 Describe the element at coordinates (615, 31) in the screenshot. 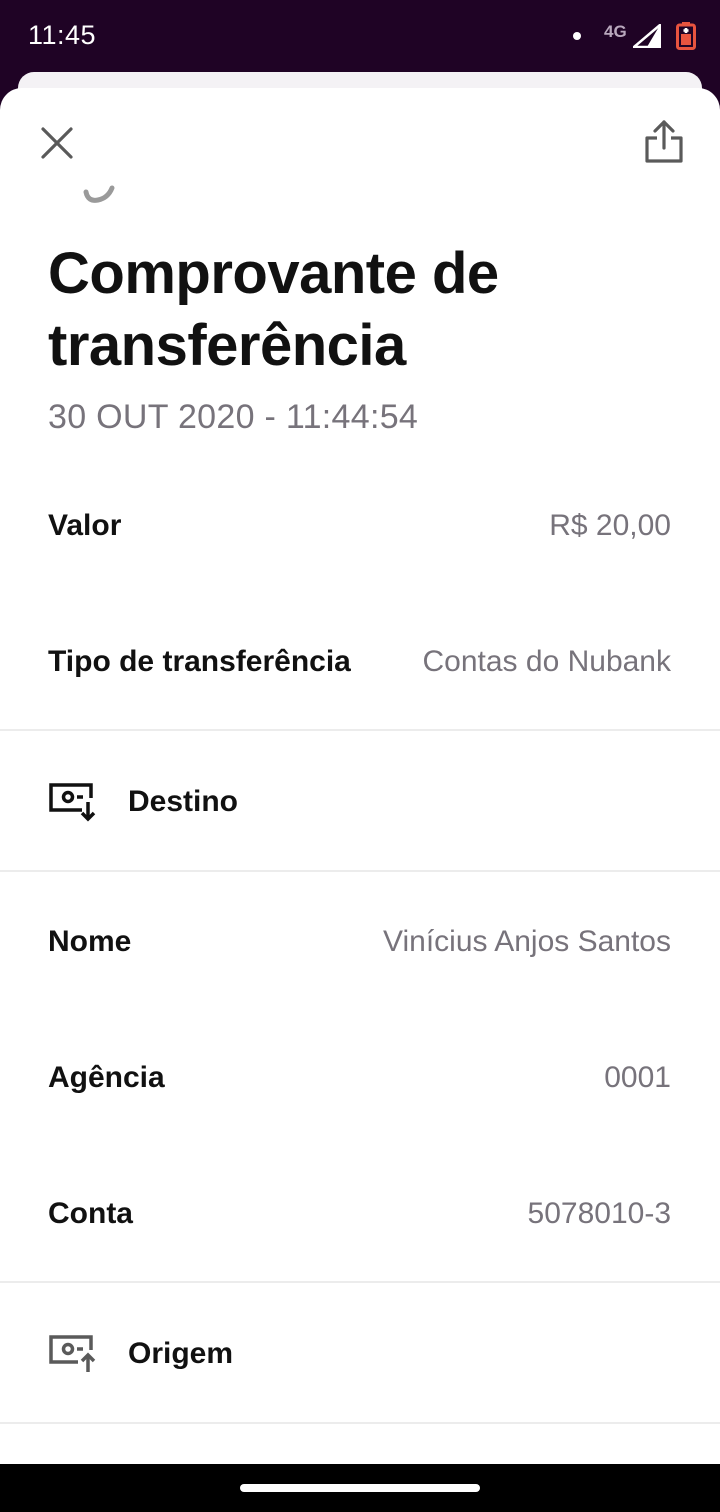

I see `network-type: 4G` at that location.